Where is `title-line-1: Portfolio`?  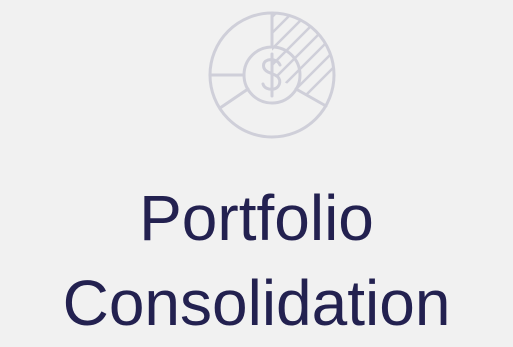
title-line-1: Portfolio is located at coordinates (256, 218).